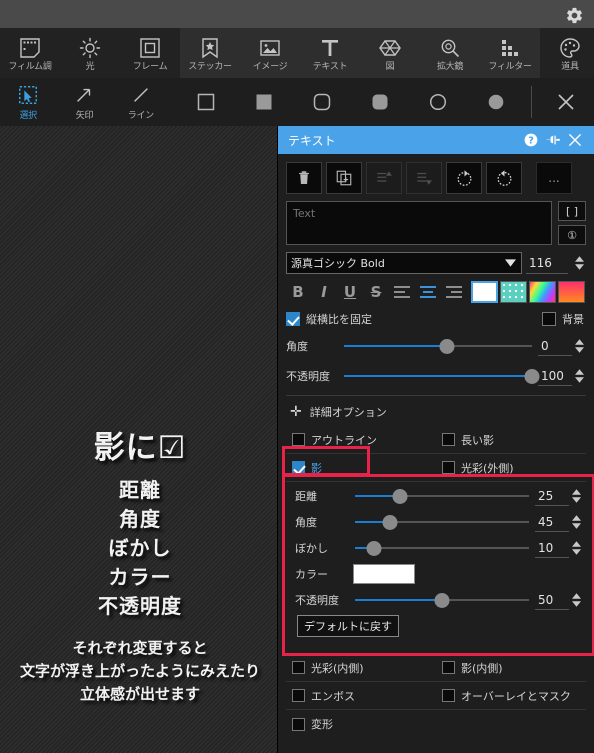  Describe the element at coordinates (436, 412) in the screenshot. I see `advanced-options-toggle: ✛ 詳細オプション` at that location.